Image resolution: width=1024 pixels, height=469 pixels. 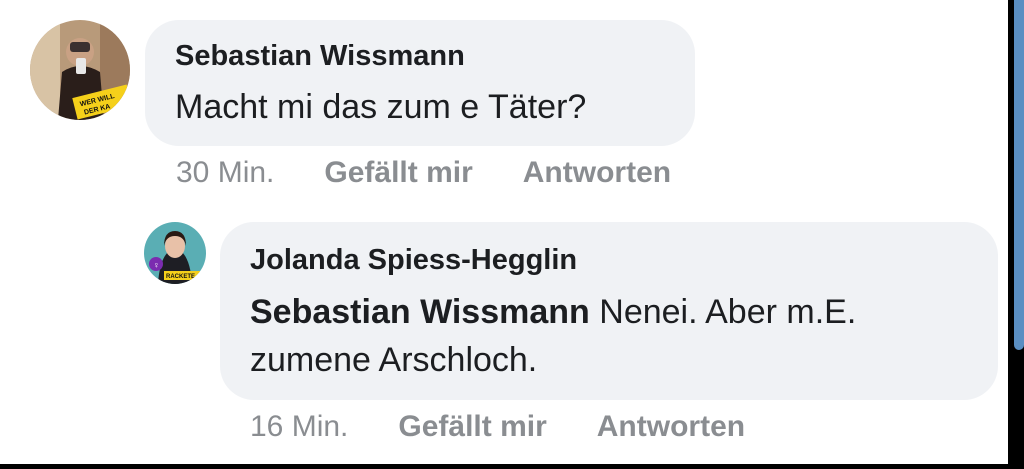 What do you see at coordinates (381, 107) in the screenshot?
I see `comment-text: Macht mi das zum e Täter?` at bounding box center [381, 107].